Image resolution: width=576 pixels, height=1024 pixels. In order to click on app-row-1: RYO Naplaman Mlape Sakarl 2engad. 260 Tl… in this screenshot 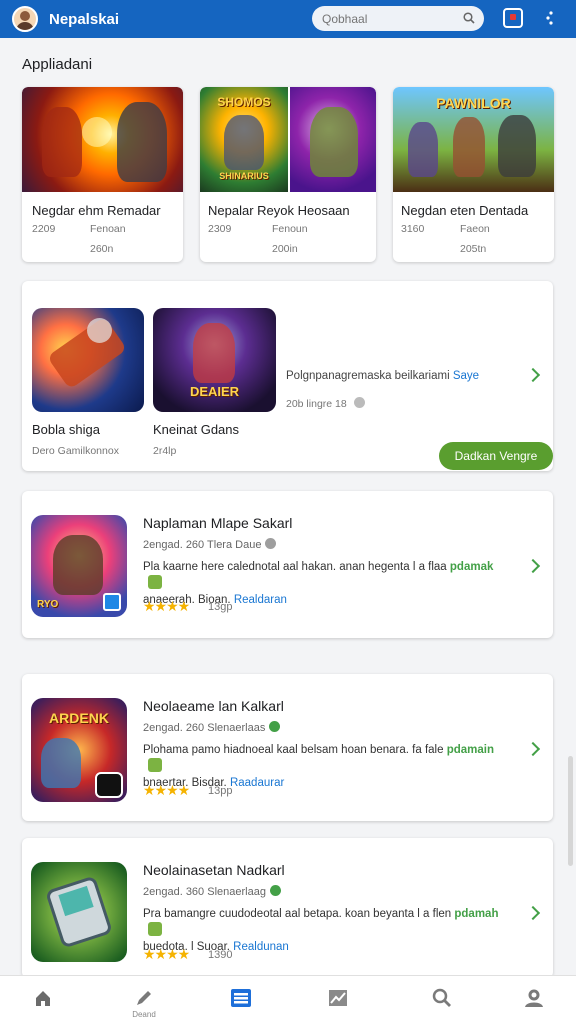, I will do `click(287, 564)`.